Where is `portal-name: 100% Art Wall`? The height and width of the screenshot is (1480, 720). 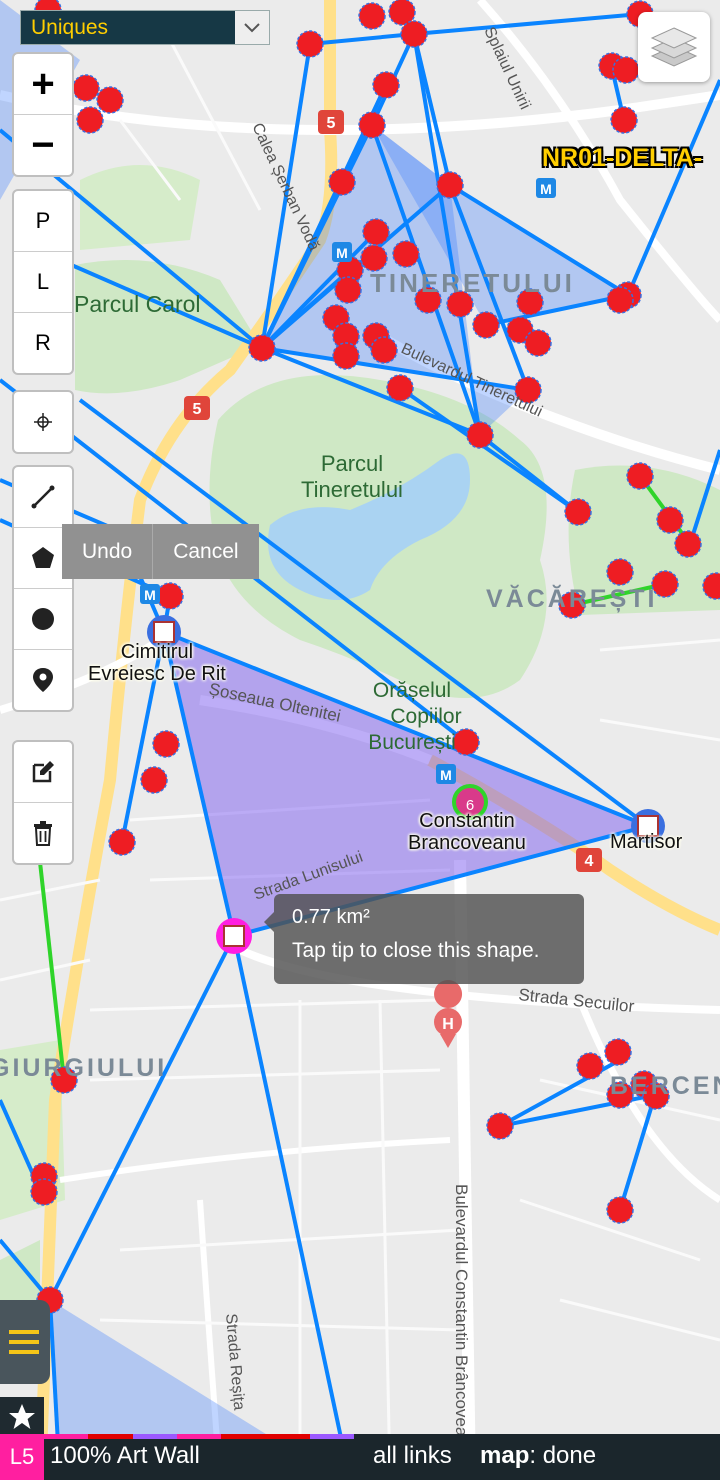 portal-name: 100% Art Wall is located at coordinates (125, 1456).